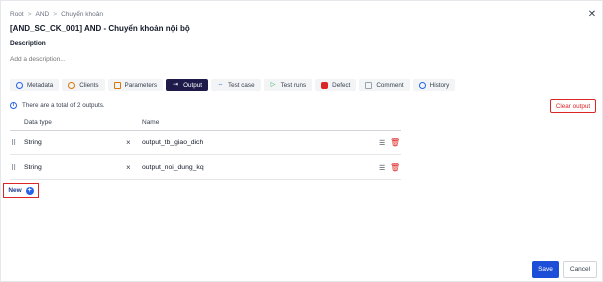 Image resolution: width=603 pixels, height=282 pixels. I want to click on tab-comment: Comment, so click(384, 85).